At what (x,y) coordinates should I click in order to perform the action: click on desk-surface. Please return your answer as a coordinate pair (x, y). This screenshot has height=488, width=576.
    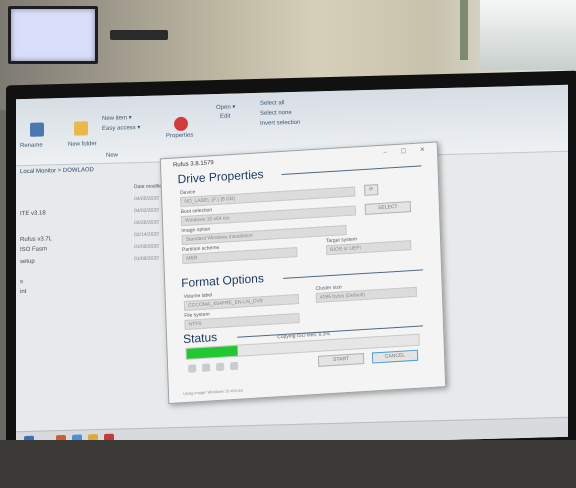
    Looking at the image, I should click on (288, 464).